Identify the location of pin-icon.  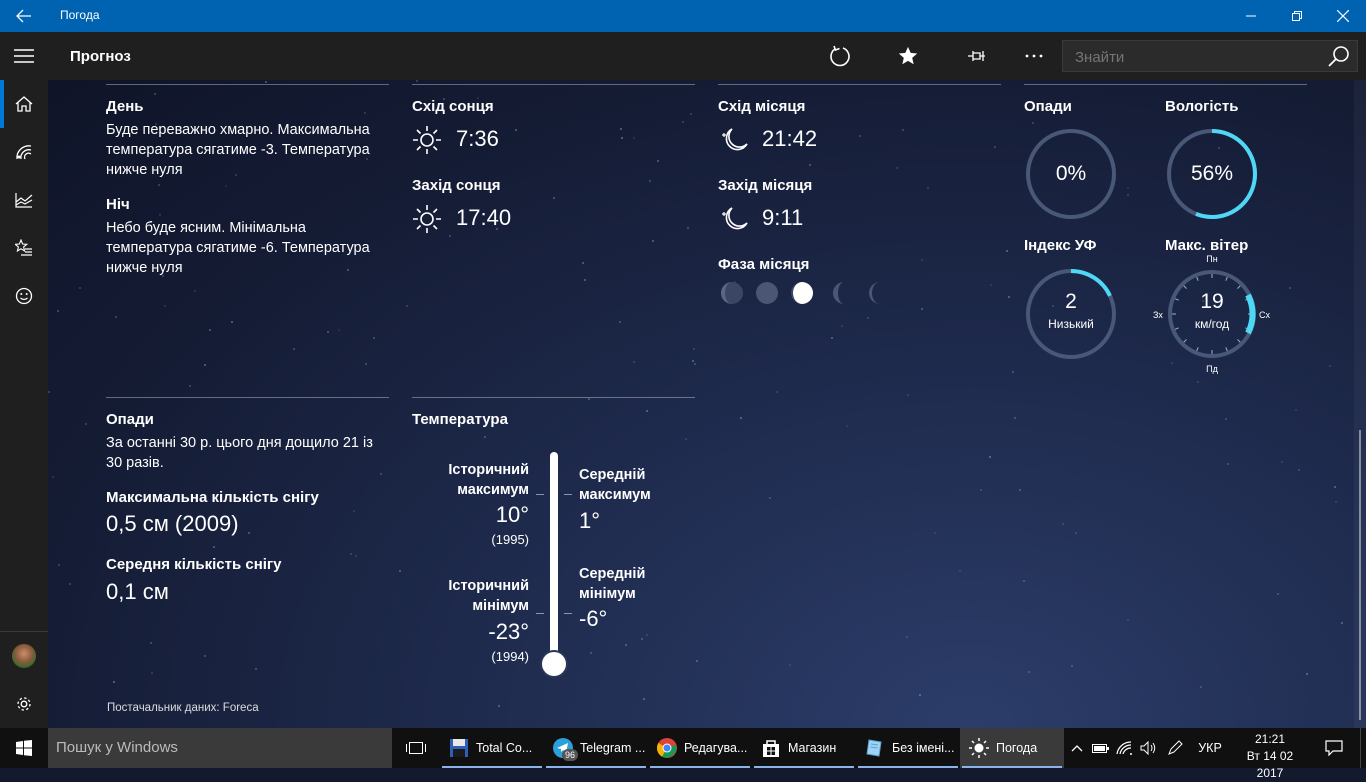
(976, 56).